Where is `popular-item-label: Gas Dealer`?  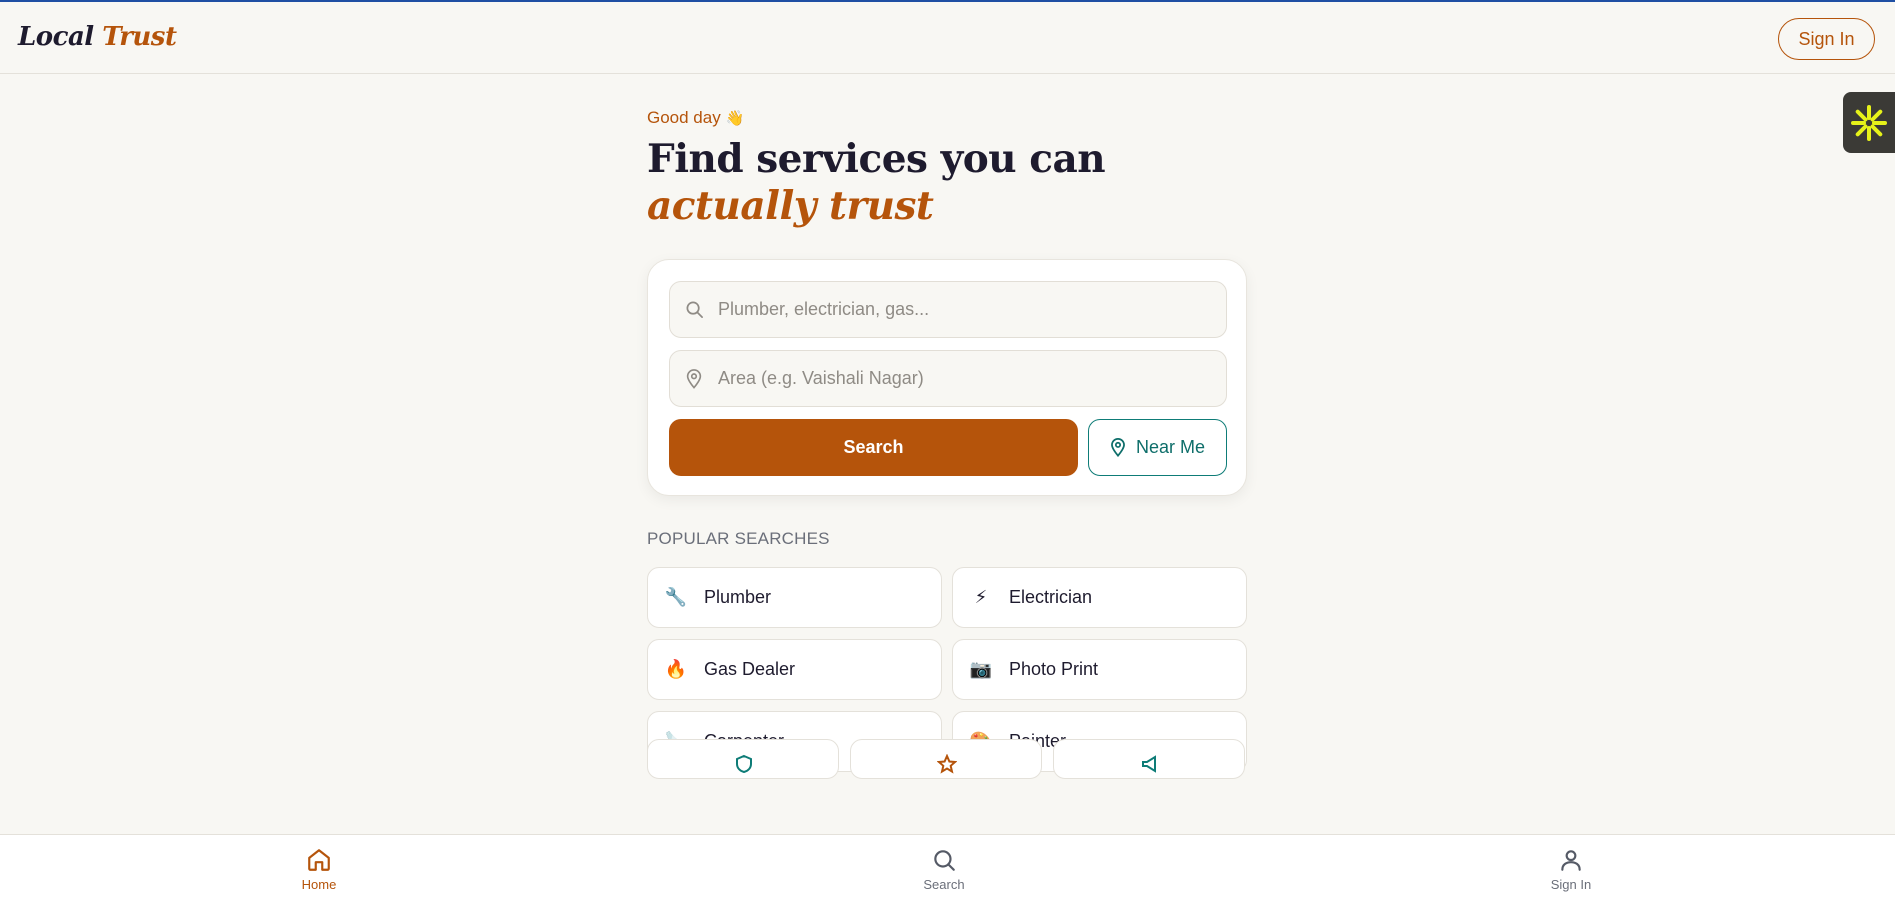 popular-item-label: Gas Dealer is located at coordinates (750, 669).